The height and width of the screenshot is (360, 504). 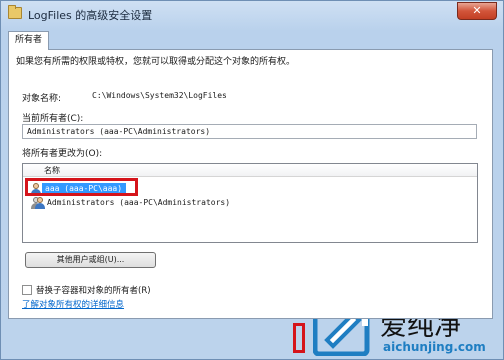 I want to click on current-owner-label: 当前所有者(C):, so click(x=53, y=119).